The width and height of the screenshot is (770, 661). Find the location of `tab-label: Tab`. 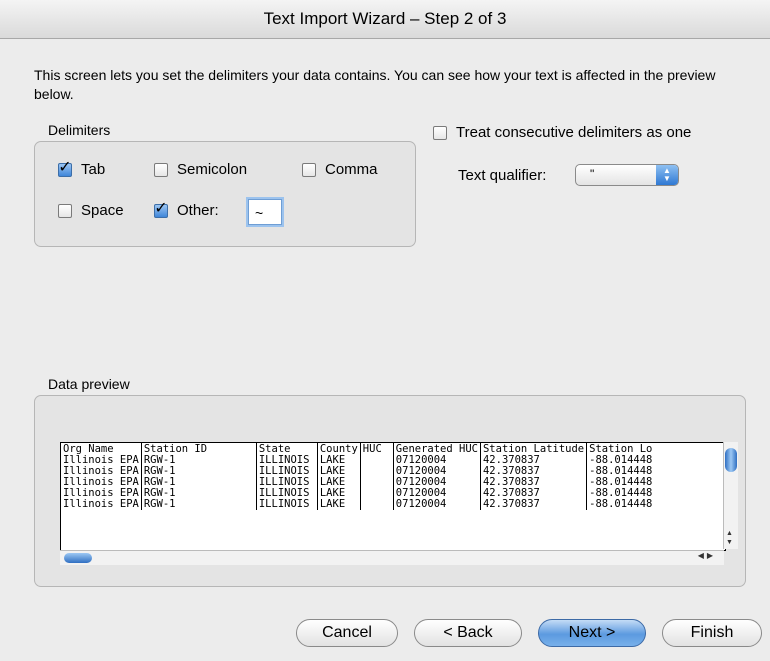

tab-label: Tab is located at coordinates (93, 169).